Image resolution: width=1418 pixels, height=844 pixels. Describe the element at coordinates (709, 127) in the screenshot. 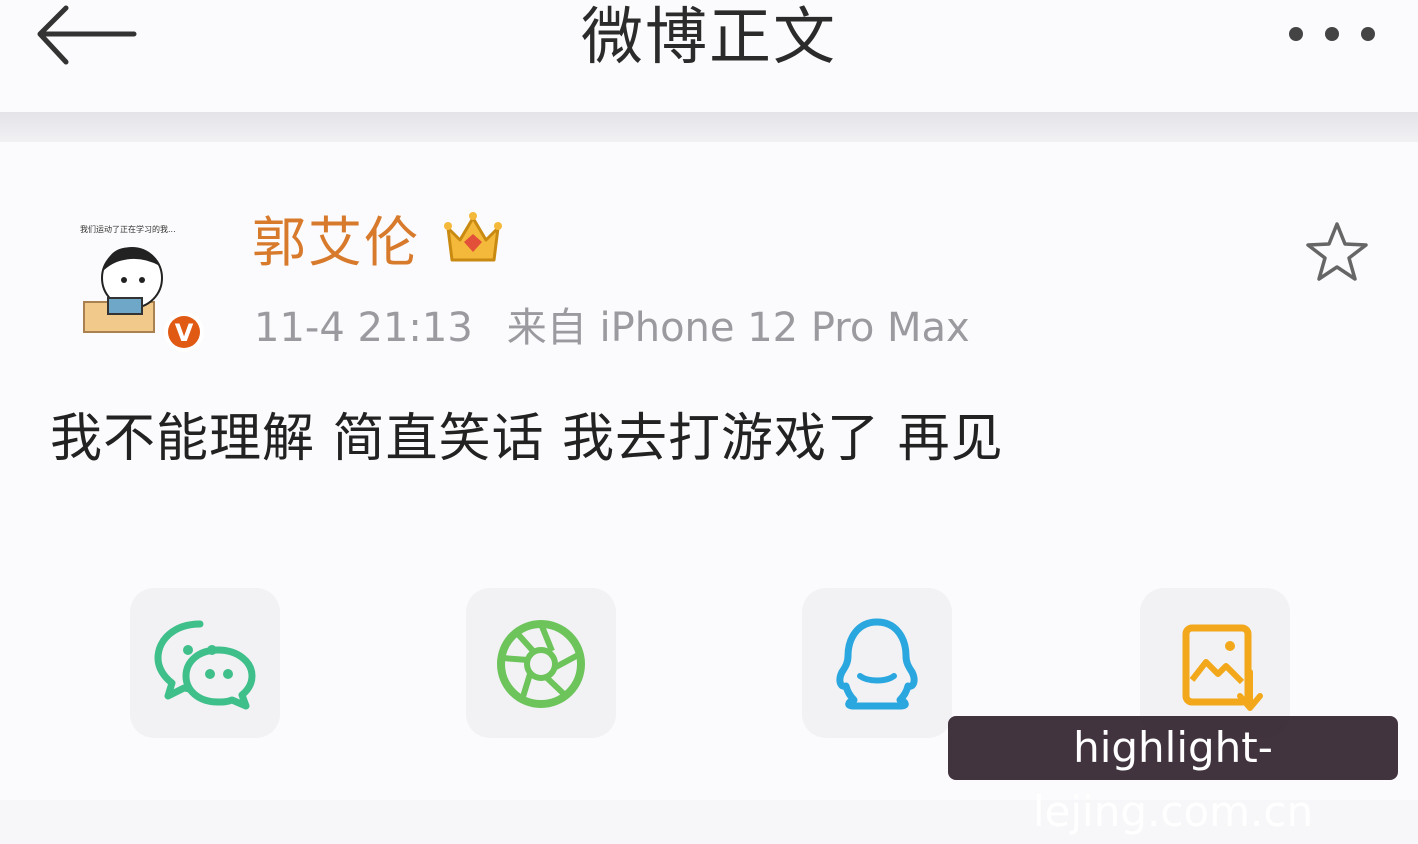

I see `section-divider` at that location.